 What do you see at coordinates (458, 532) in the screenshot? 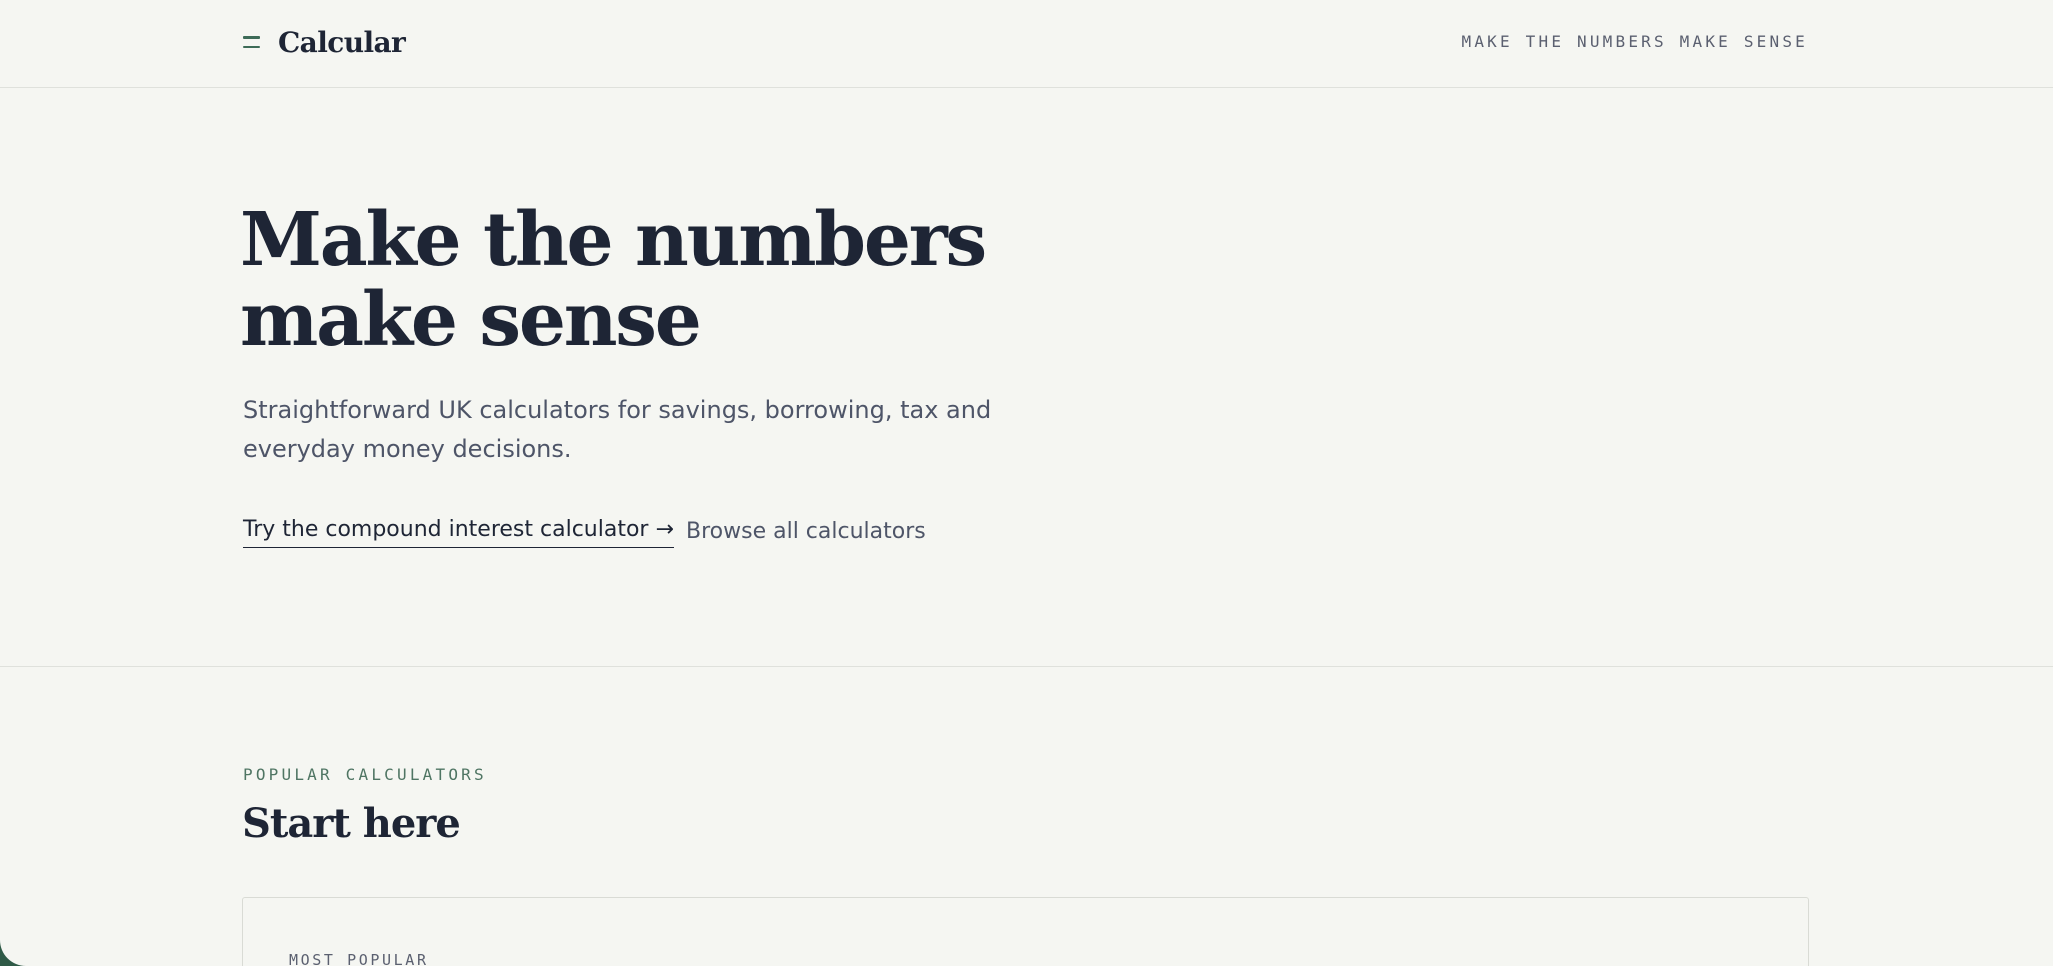
I see `compound-interest-cta-link: Try the compound interest calculator →` at bounding box center [458, 532].